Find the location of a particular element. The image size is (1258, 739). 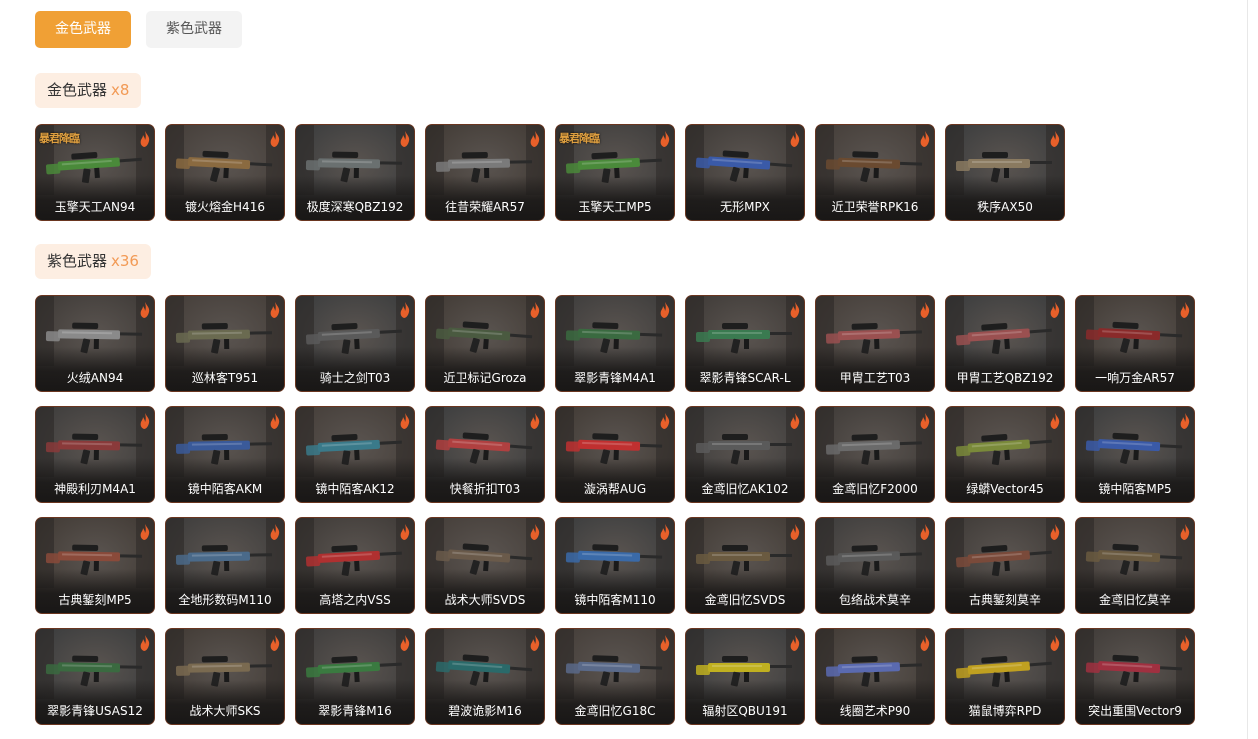

weapon-name: 镜中陌客MP5 is located at coordinates (1135, 489).